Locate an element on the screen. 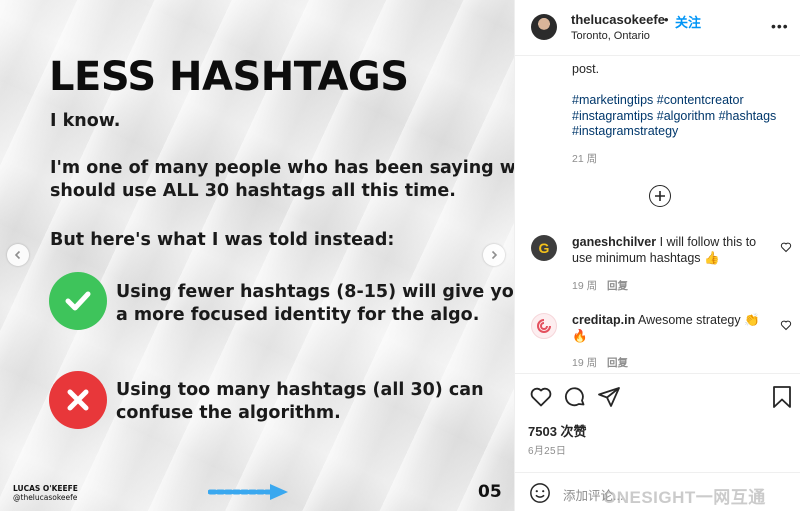 This screenshot has width=800, height=511. watermark-text: ONESIGHT一网互通 is located at coordinates (684, 497).